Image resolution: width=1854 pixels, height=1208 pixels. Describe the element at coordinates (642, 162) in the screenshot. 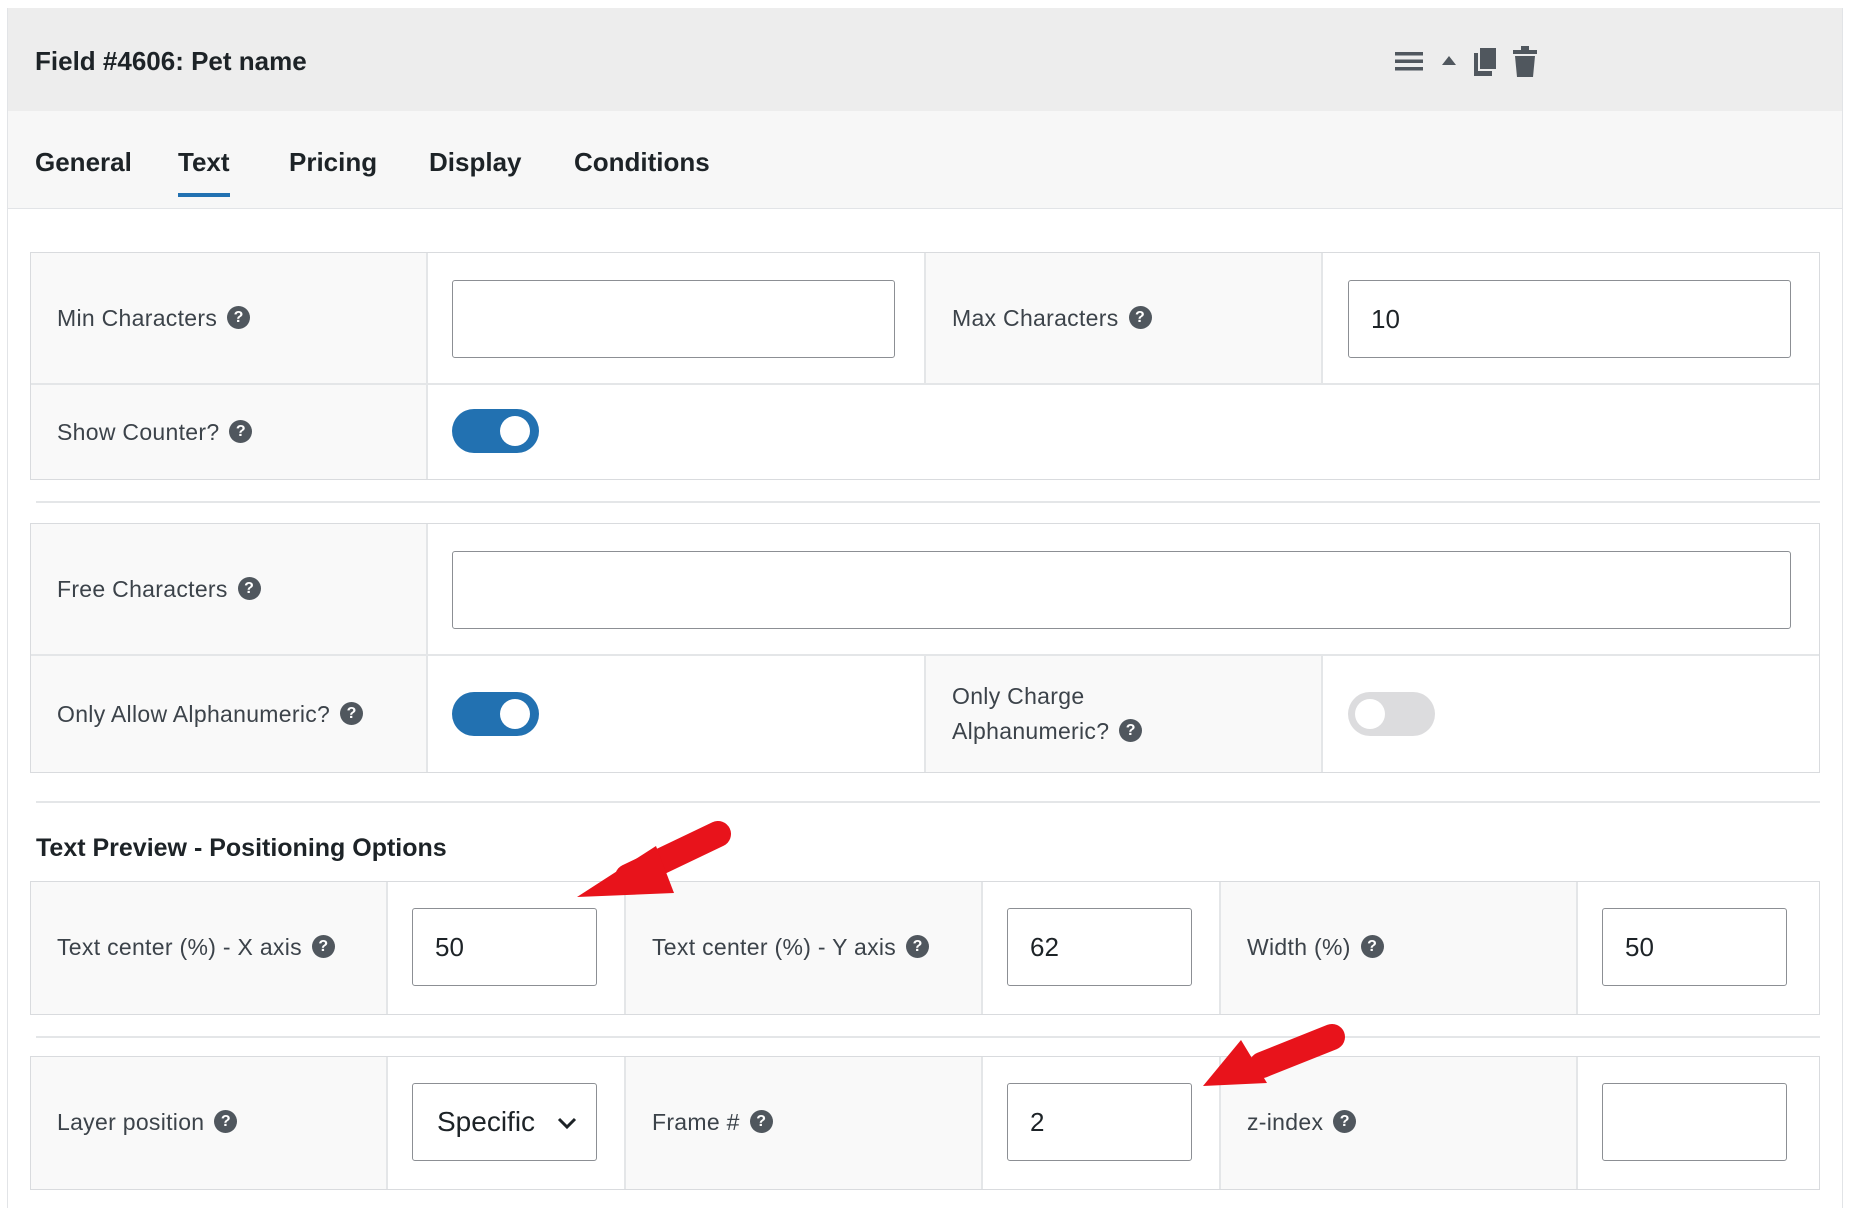

I see `tab-conditions: Conditions` at that location.